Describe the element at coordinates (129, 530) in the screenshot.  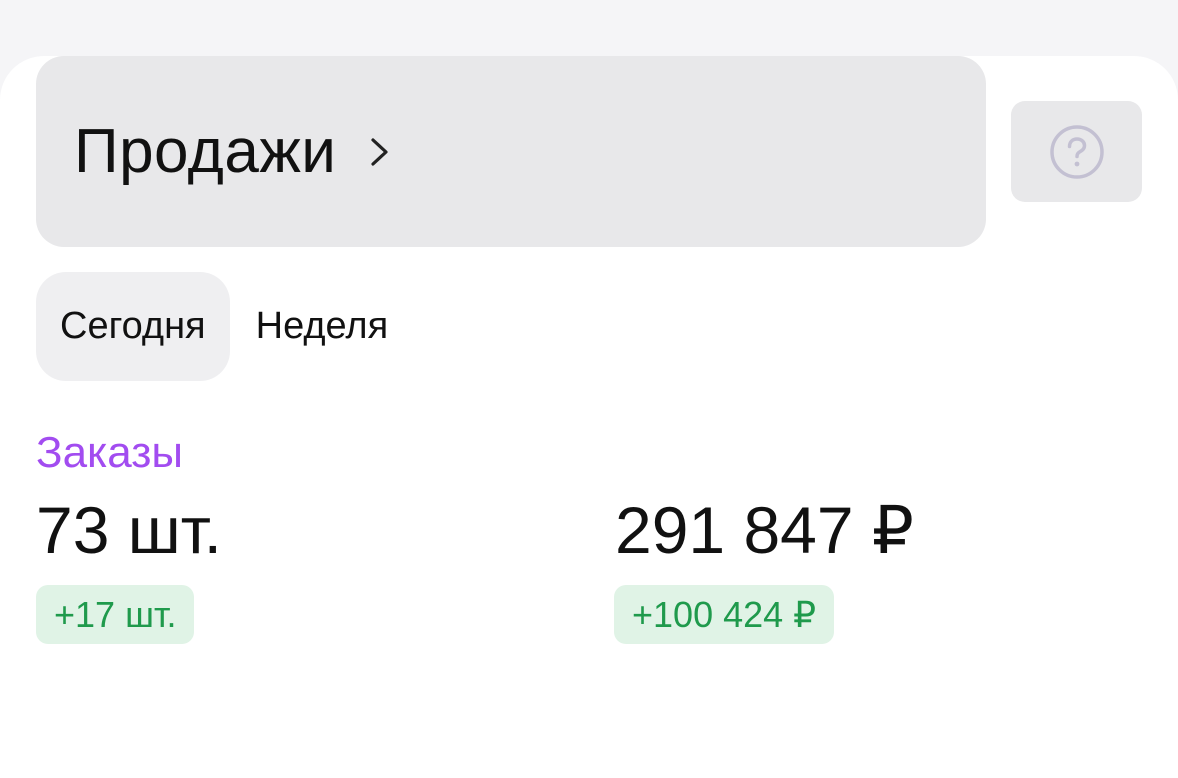
I see `orders-count-value: 73 шт.` at that location.